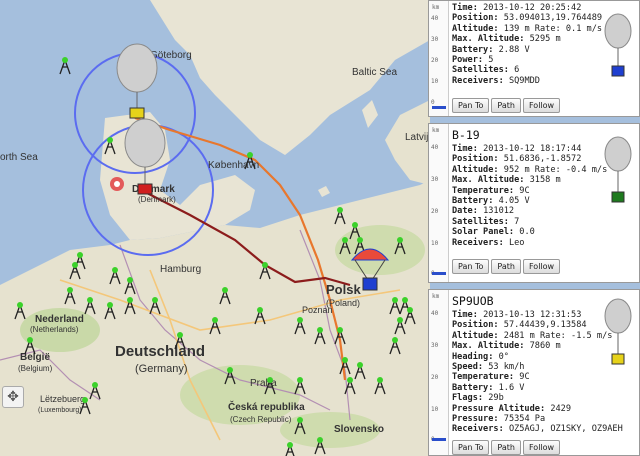 The width and height of the screenshot is (640, 456). What do you see at coordinates (524, 80) in the screenshot?
I see `field-value: SQ9MDD` at bounding box center [524, 80].